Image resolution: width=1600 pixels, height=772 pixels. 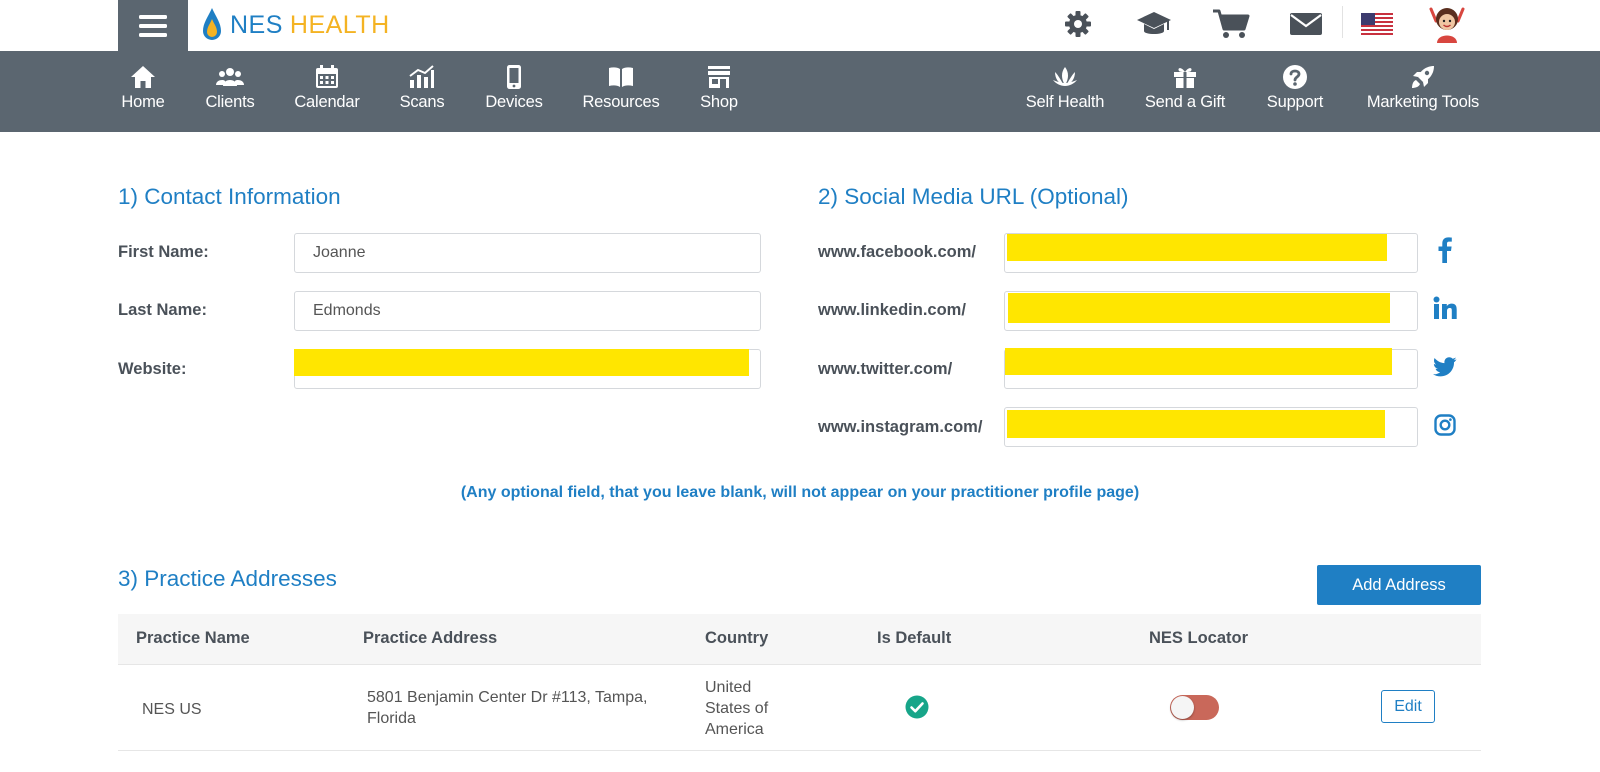 I want to click on top-bar: NES HEALTH, so click(x=800, y=25).